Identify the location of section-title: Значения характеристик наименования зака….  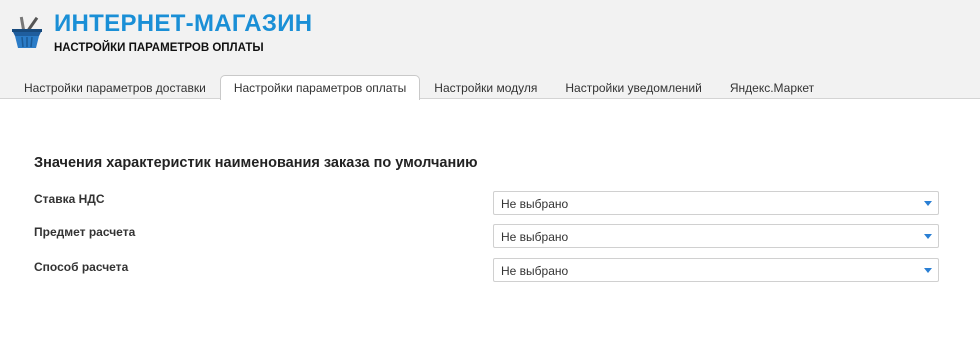
(256, 163).